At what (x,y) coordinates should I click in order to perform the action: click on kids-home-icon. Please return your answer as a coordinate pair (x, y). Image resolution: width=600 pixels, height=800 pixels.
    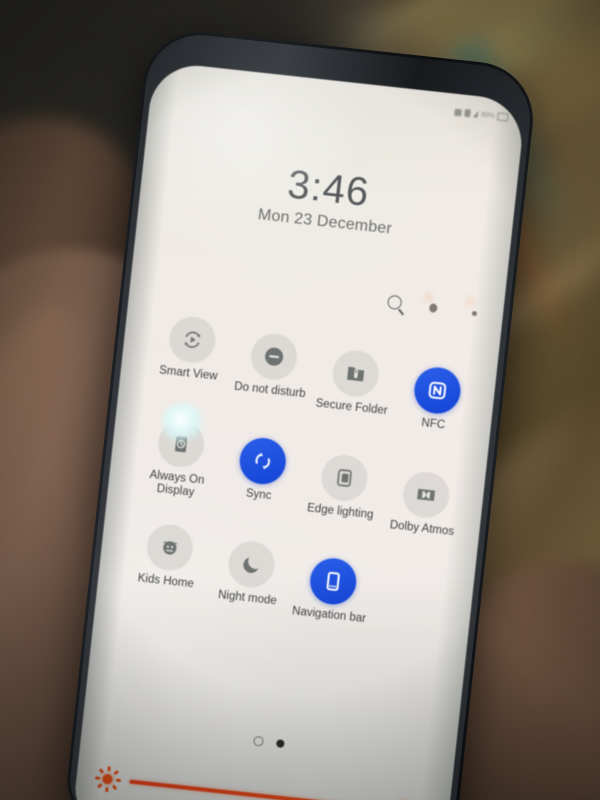
    Looking at the image, I should click on (170, 548).